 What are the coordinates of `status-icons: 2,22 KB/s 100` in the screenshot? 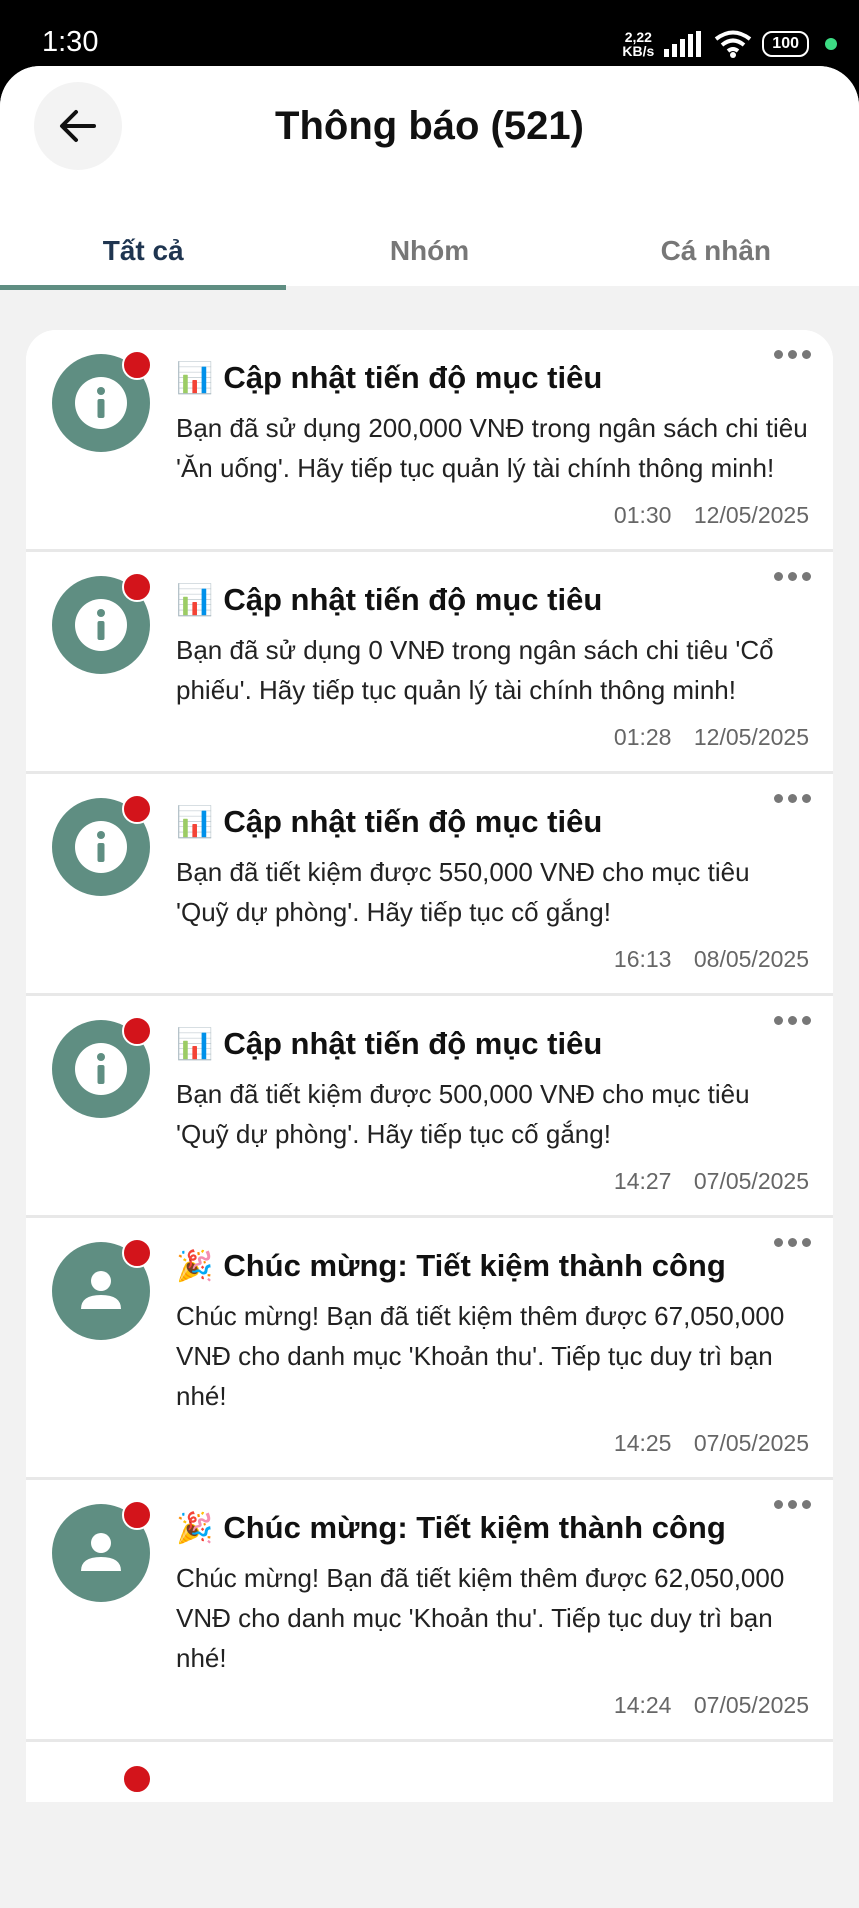 It's located at (729, 44).